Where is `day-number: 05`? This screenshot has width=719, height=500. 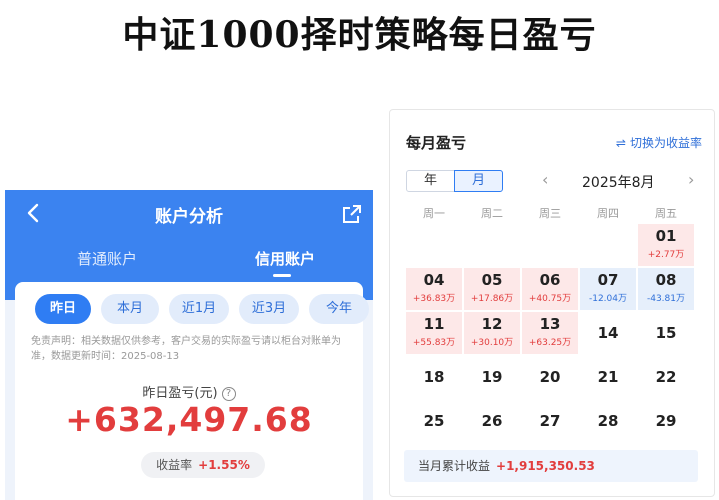 day-number: 05 is located at coordinates (492, 280).